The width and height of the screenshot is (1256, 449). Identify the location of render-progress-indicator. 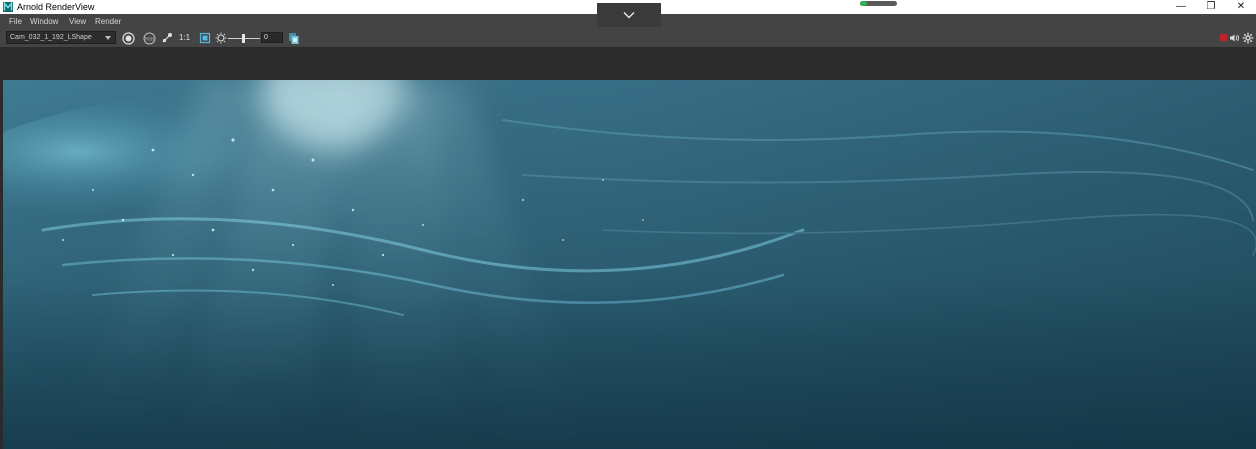
(878, 3).